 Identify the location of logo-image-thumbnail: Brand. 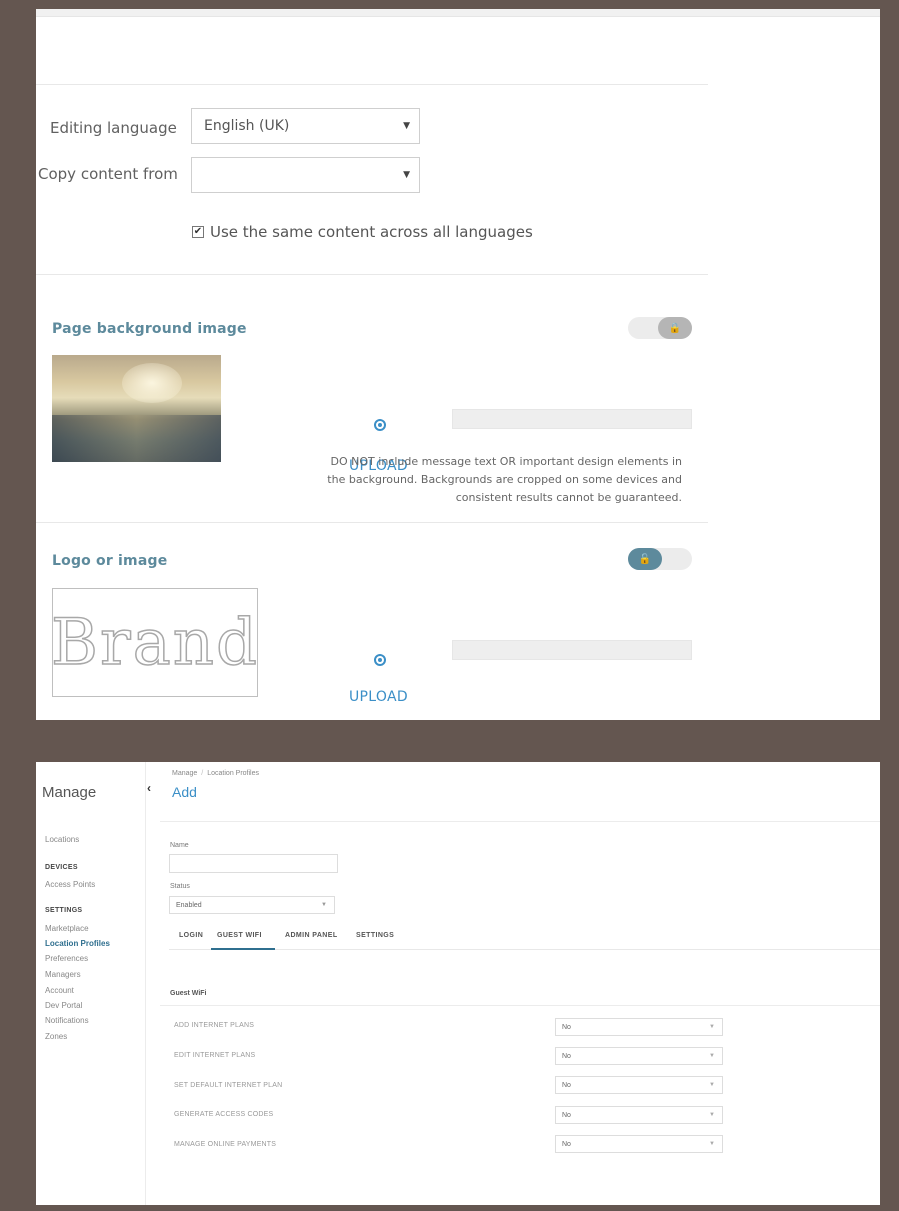
(154, 642).